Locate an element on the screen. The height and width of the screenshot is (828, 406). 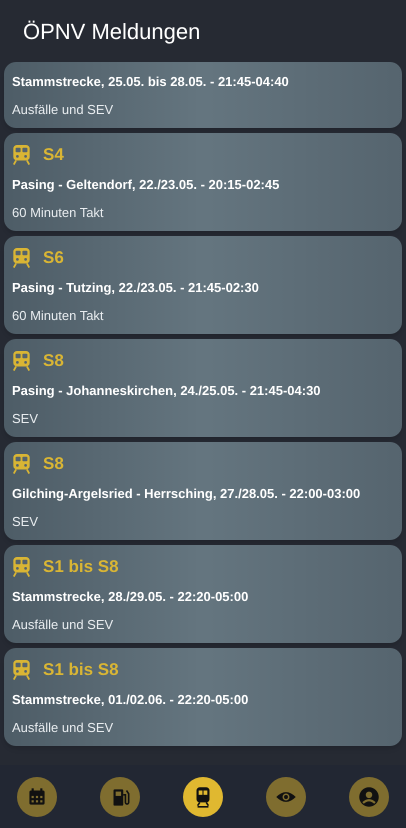
message-title: Stammstrecke, 25.05. bis 28.05. - 21:45-04:40 is located at coordinates (151, 82).